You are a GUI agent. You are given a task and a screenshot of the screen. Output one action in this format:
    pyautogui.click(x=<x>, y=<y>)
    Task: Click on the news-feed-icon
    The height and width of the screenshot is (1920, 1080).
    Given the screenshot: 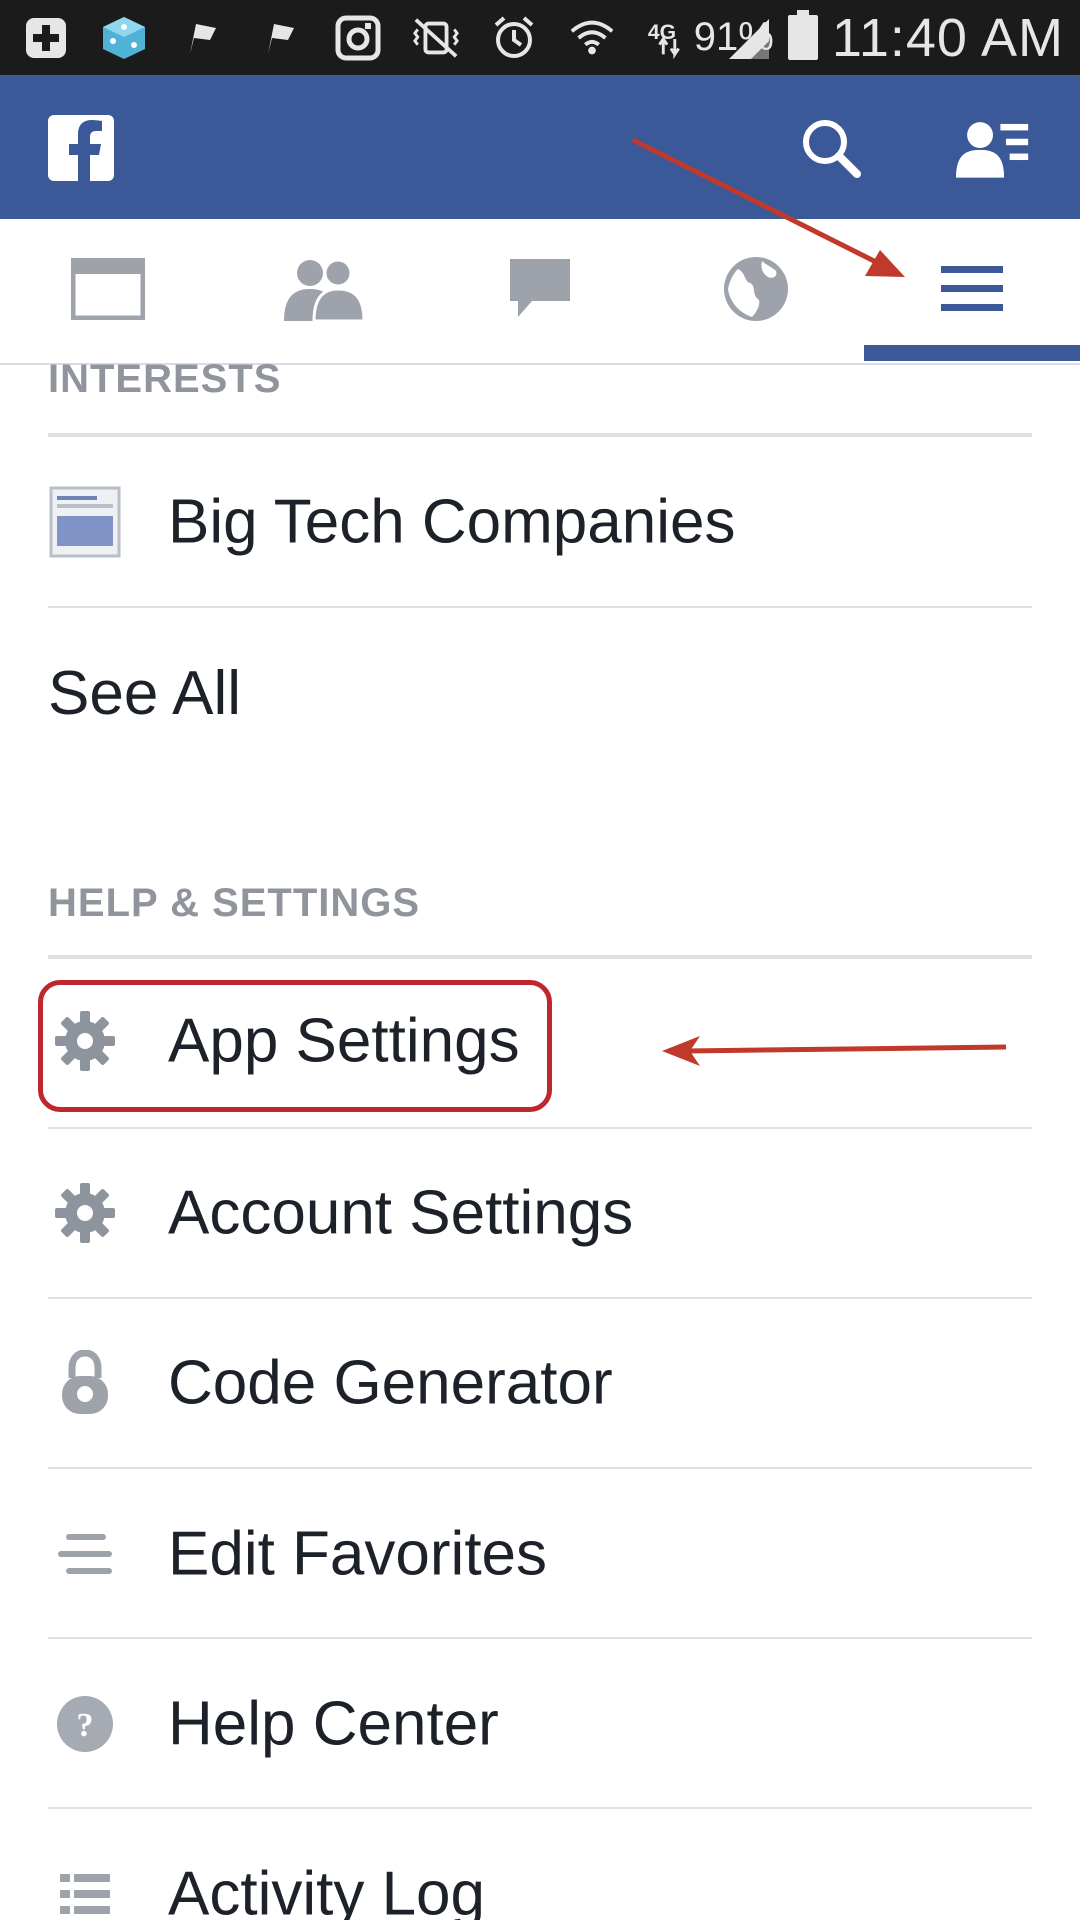 What is the action you would take?
    pyautogui.click(x=108, y=291)
    